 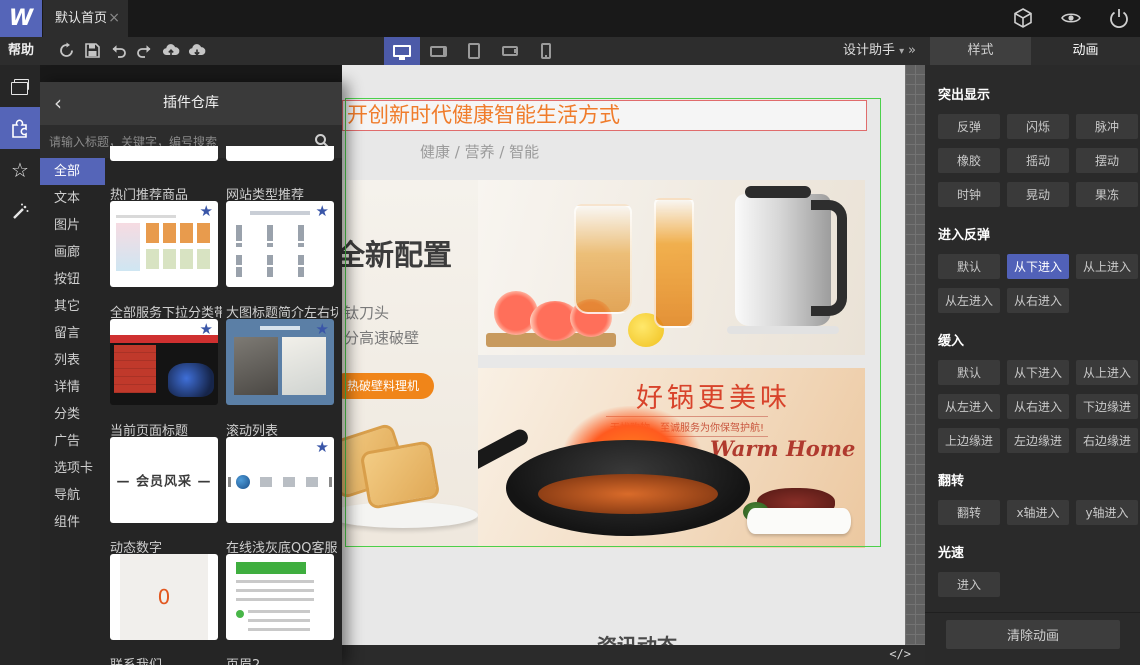 I want to click on animation-option-button: 摇动, so click(x=1038, y=160).